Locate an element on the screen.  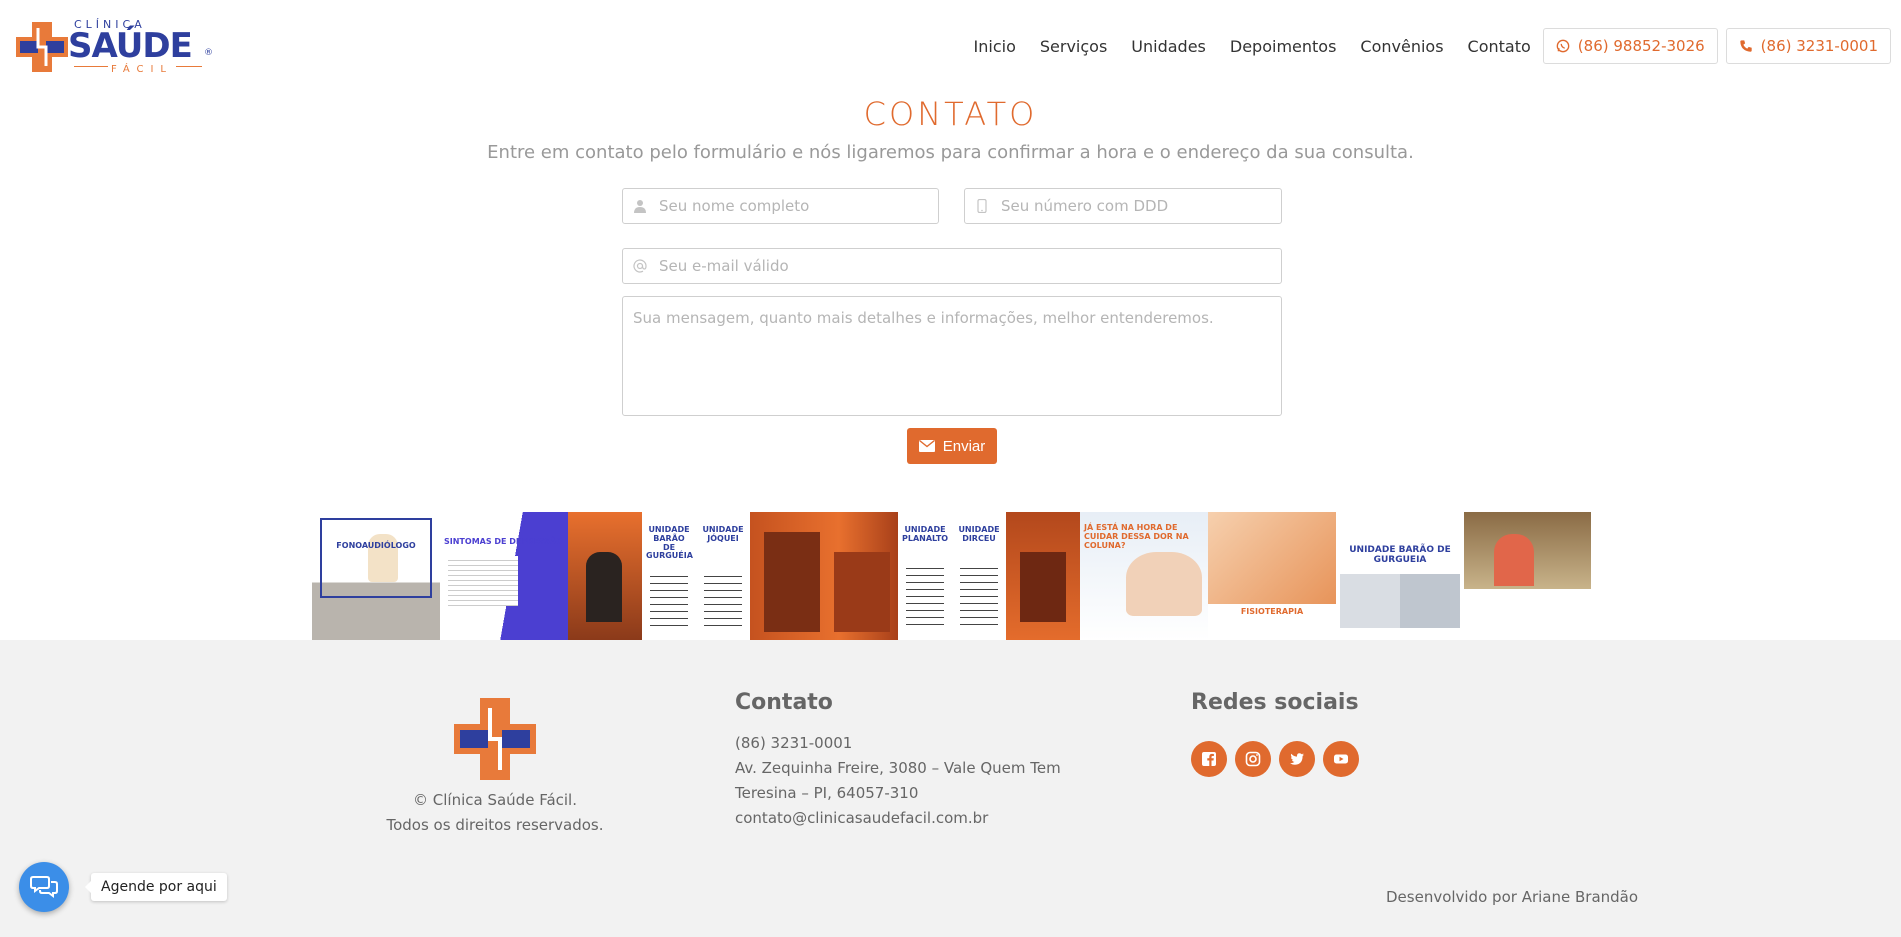
name-field is located at coordinates (780, 206).